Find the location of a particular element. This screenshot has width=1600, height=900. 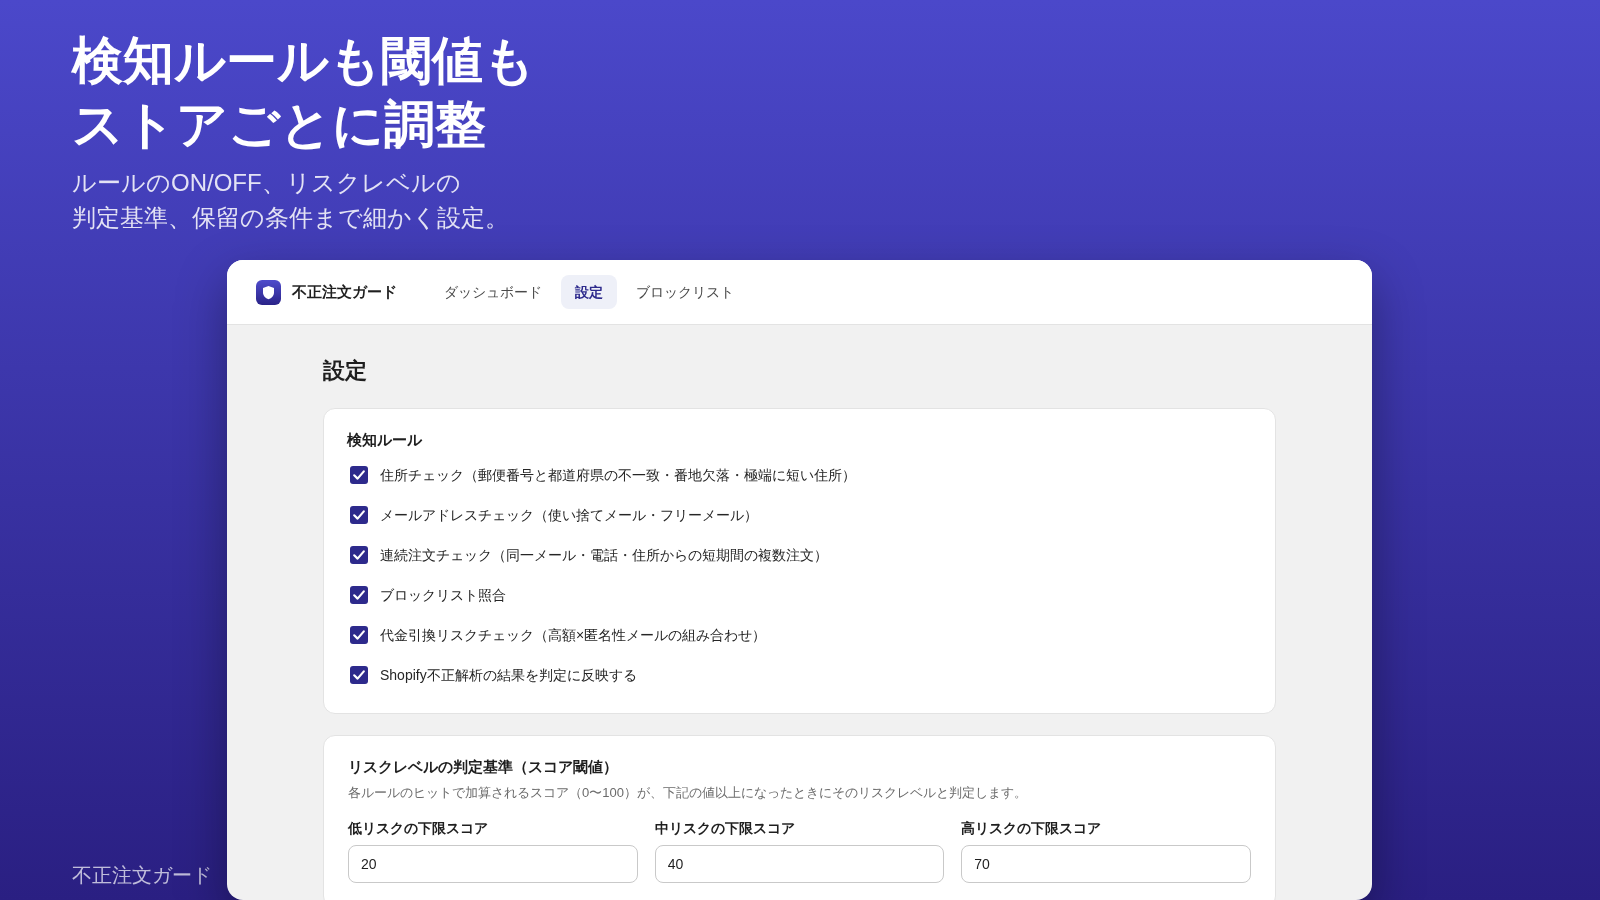

hero-subtitle: ルールのON/OFF、リスクレベルの is located at coordinates (266, 183).